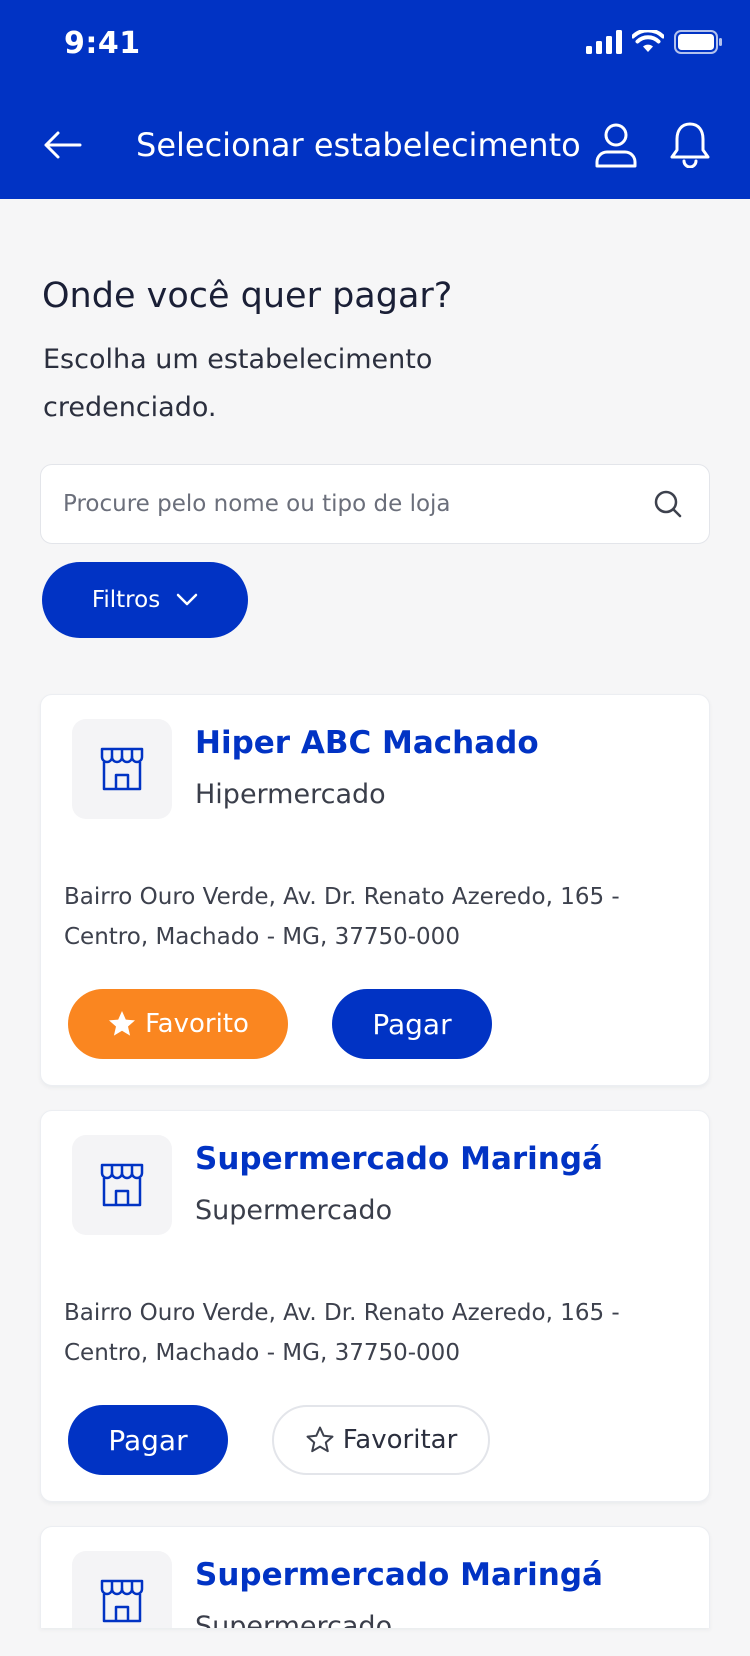 This screenshot has width=750, height=1656. What do you see at coordinates (63, 145) in the screenshot?
I see `back-arrow-icon` at bounding box center [63, 145].